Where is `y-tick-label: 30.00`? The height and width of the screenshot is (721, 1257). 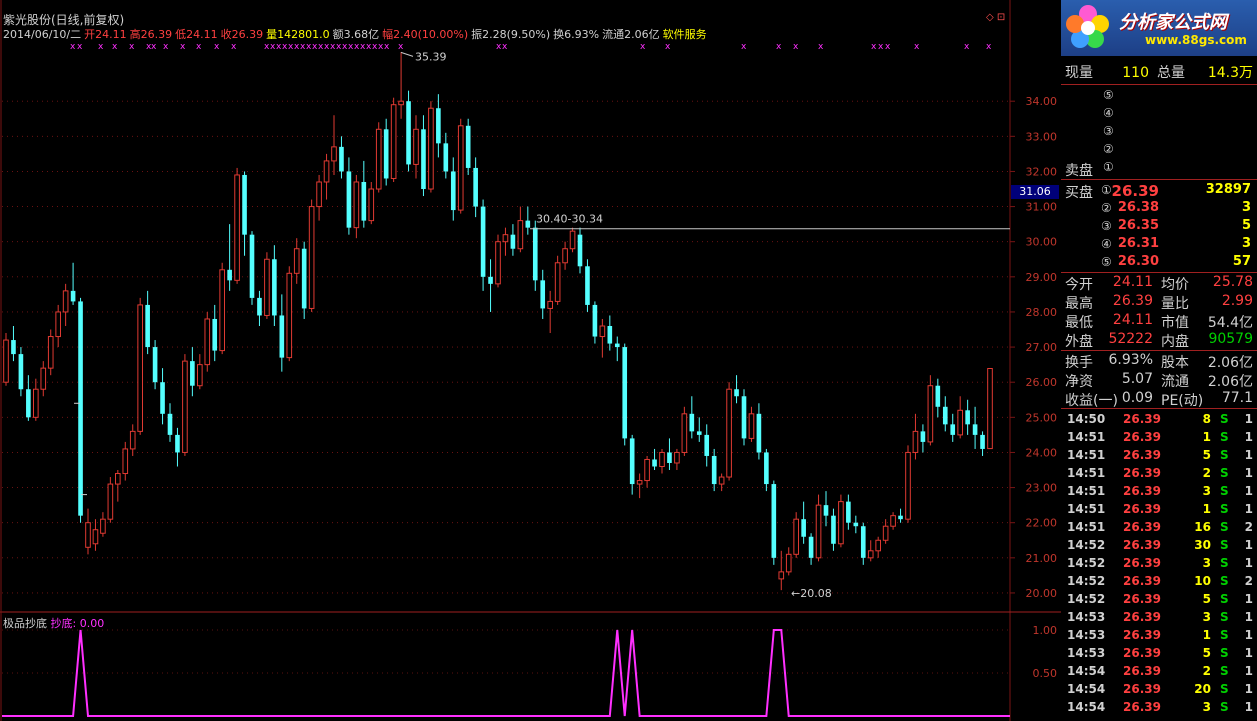 y-tick-label: 30.00 is located at coordinates (1042, 242).